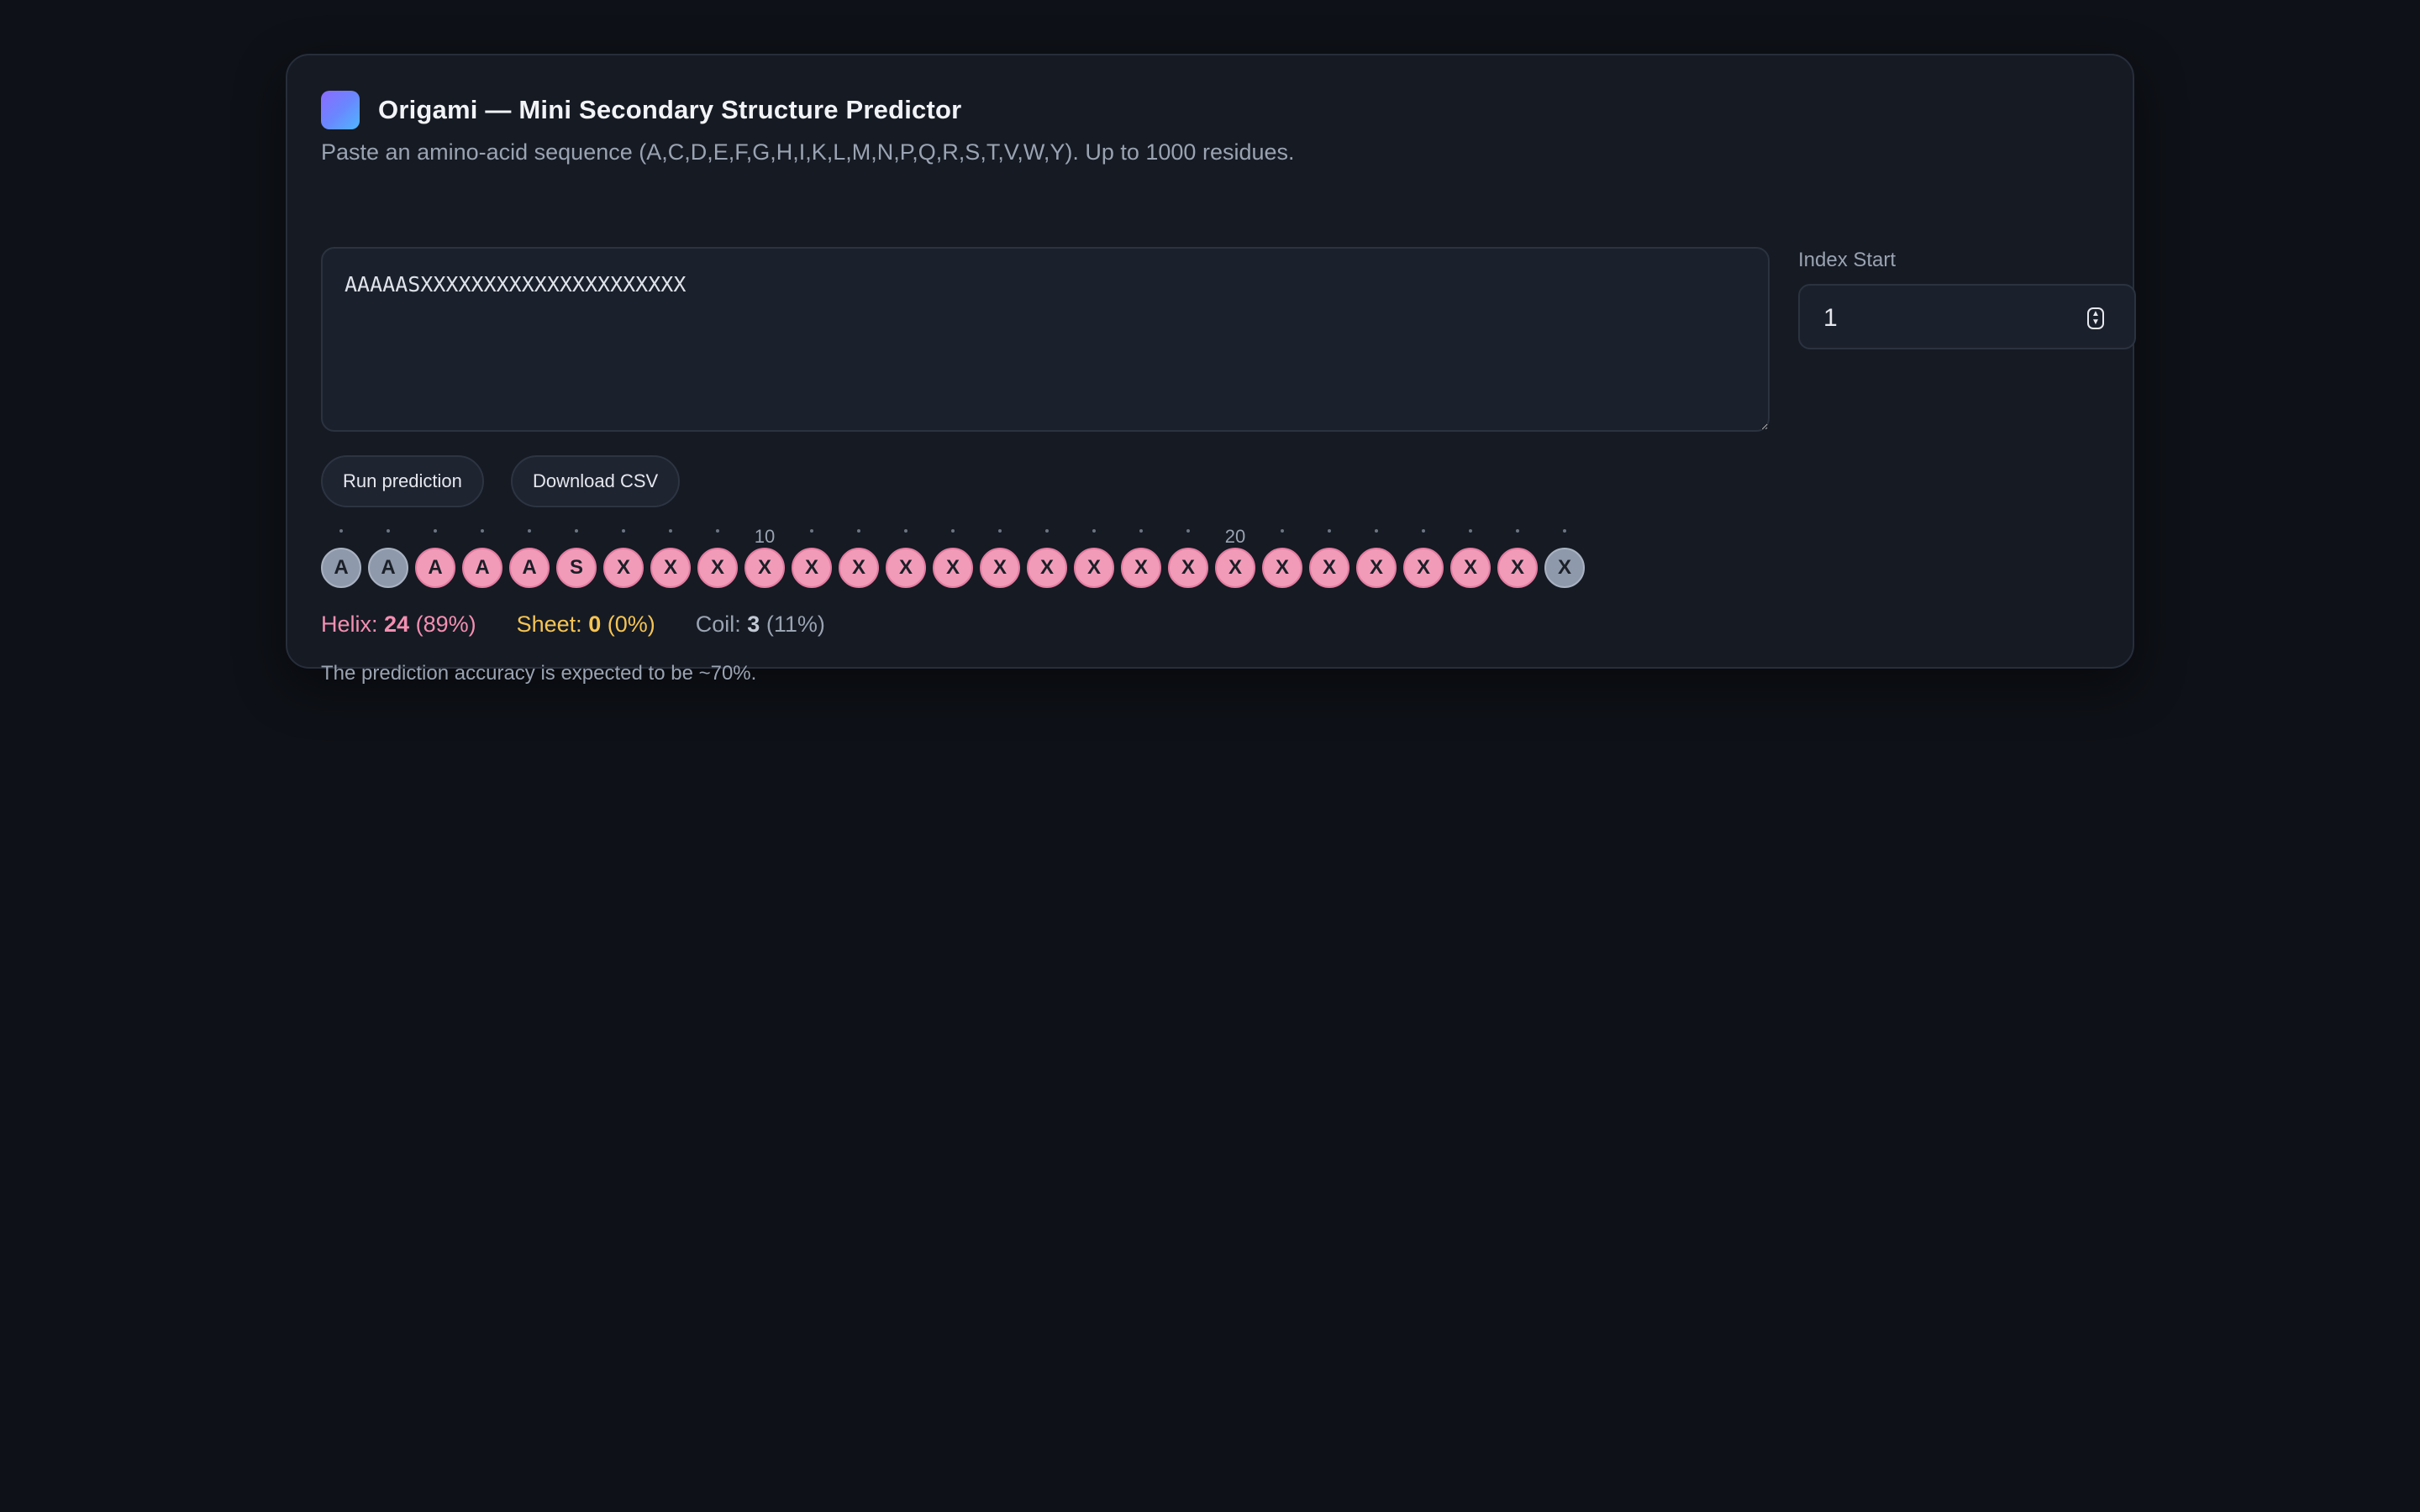 The image size is (2420, 1512). What do you see at coordinates (1967, 316) in the screenshot?
I see `index-start-field: 1 ▲ ▼` at bounding box center [1967, 316].